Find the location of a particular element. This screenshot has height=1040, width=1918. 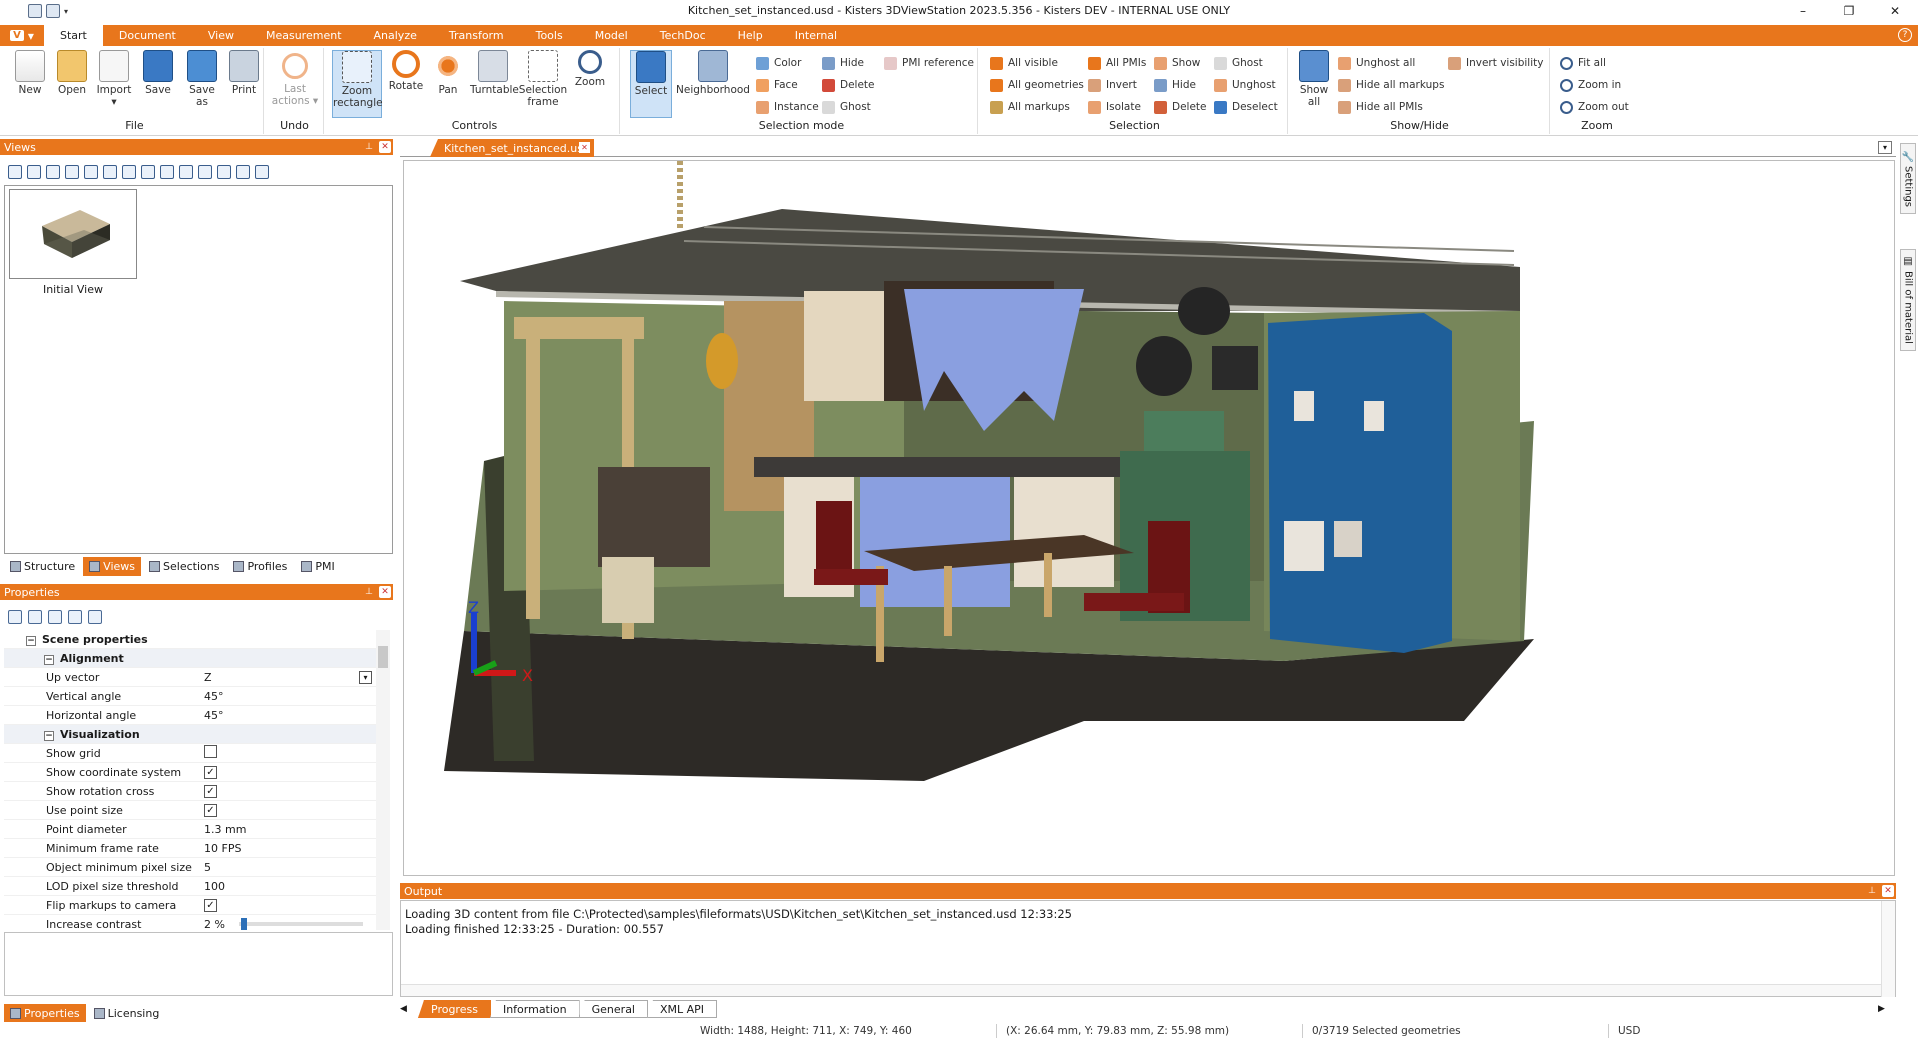

tab-model: Model is located at coordinates (611, 35).